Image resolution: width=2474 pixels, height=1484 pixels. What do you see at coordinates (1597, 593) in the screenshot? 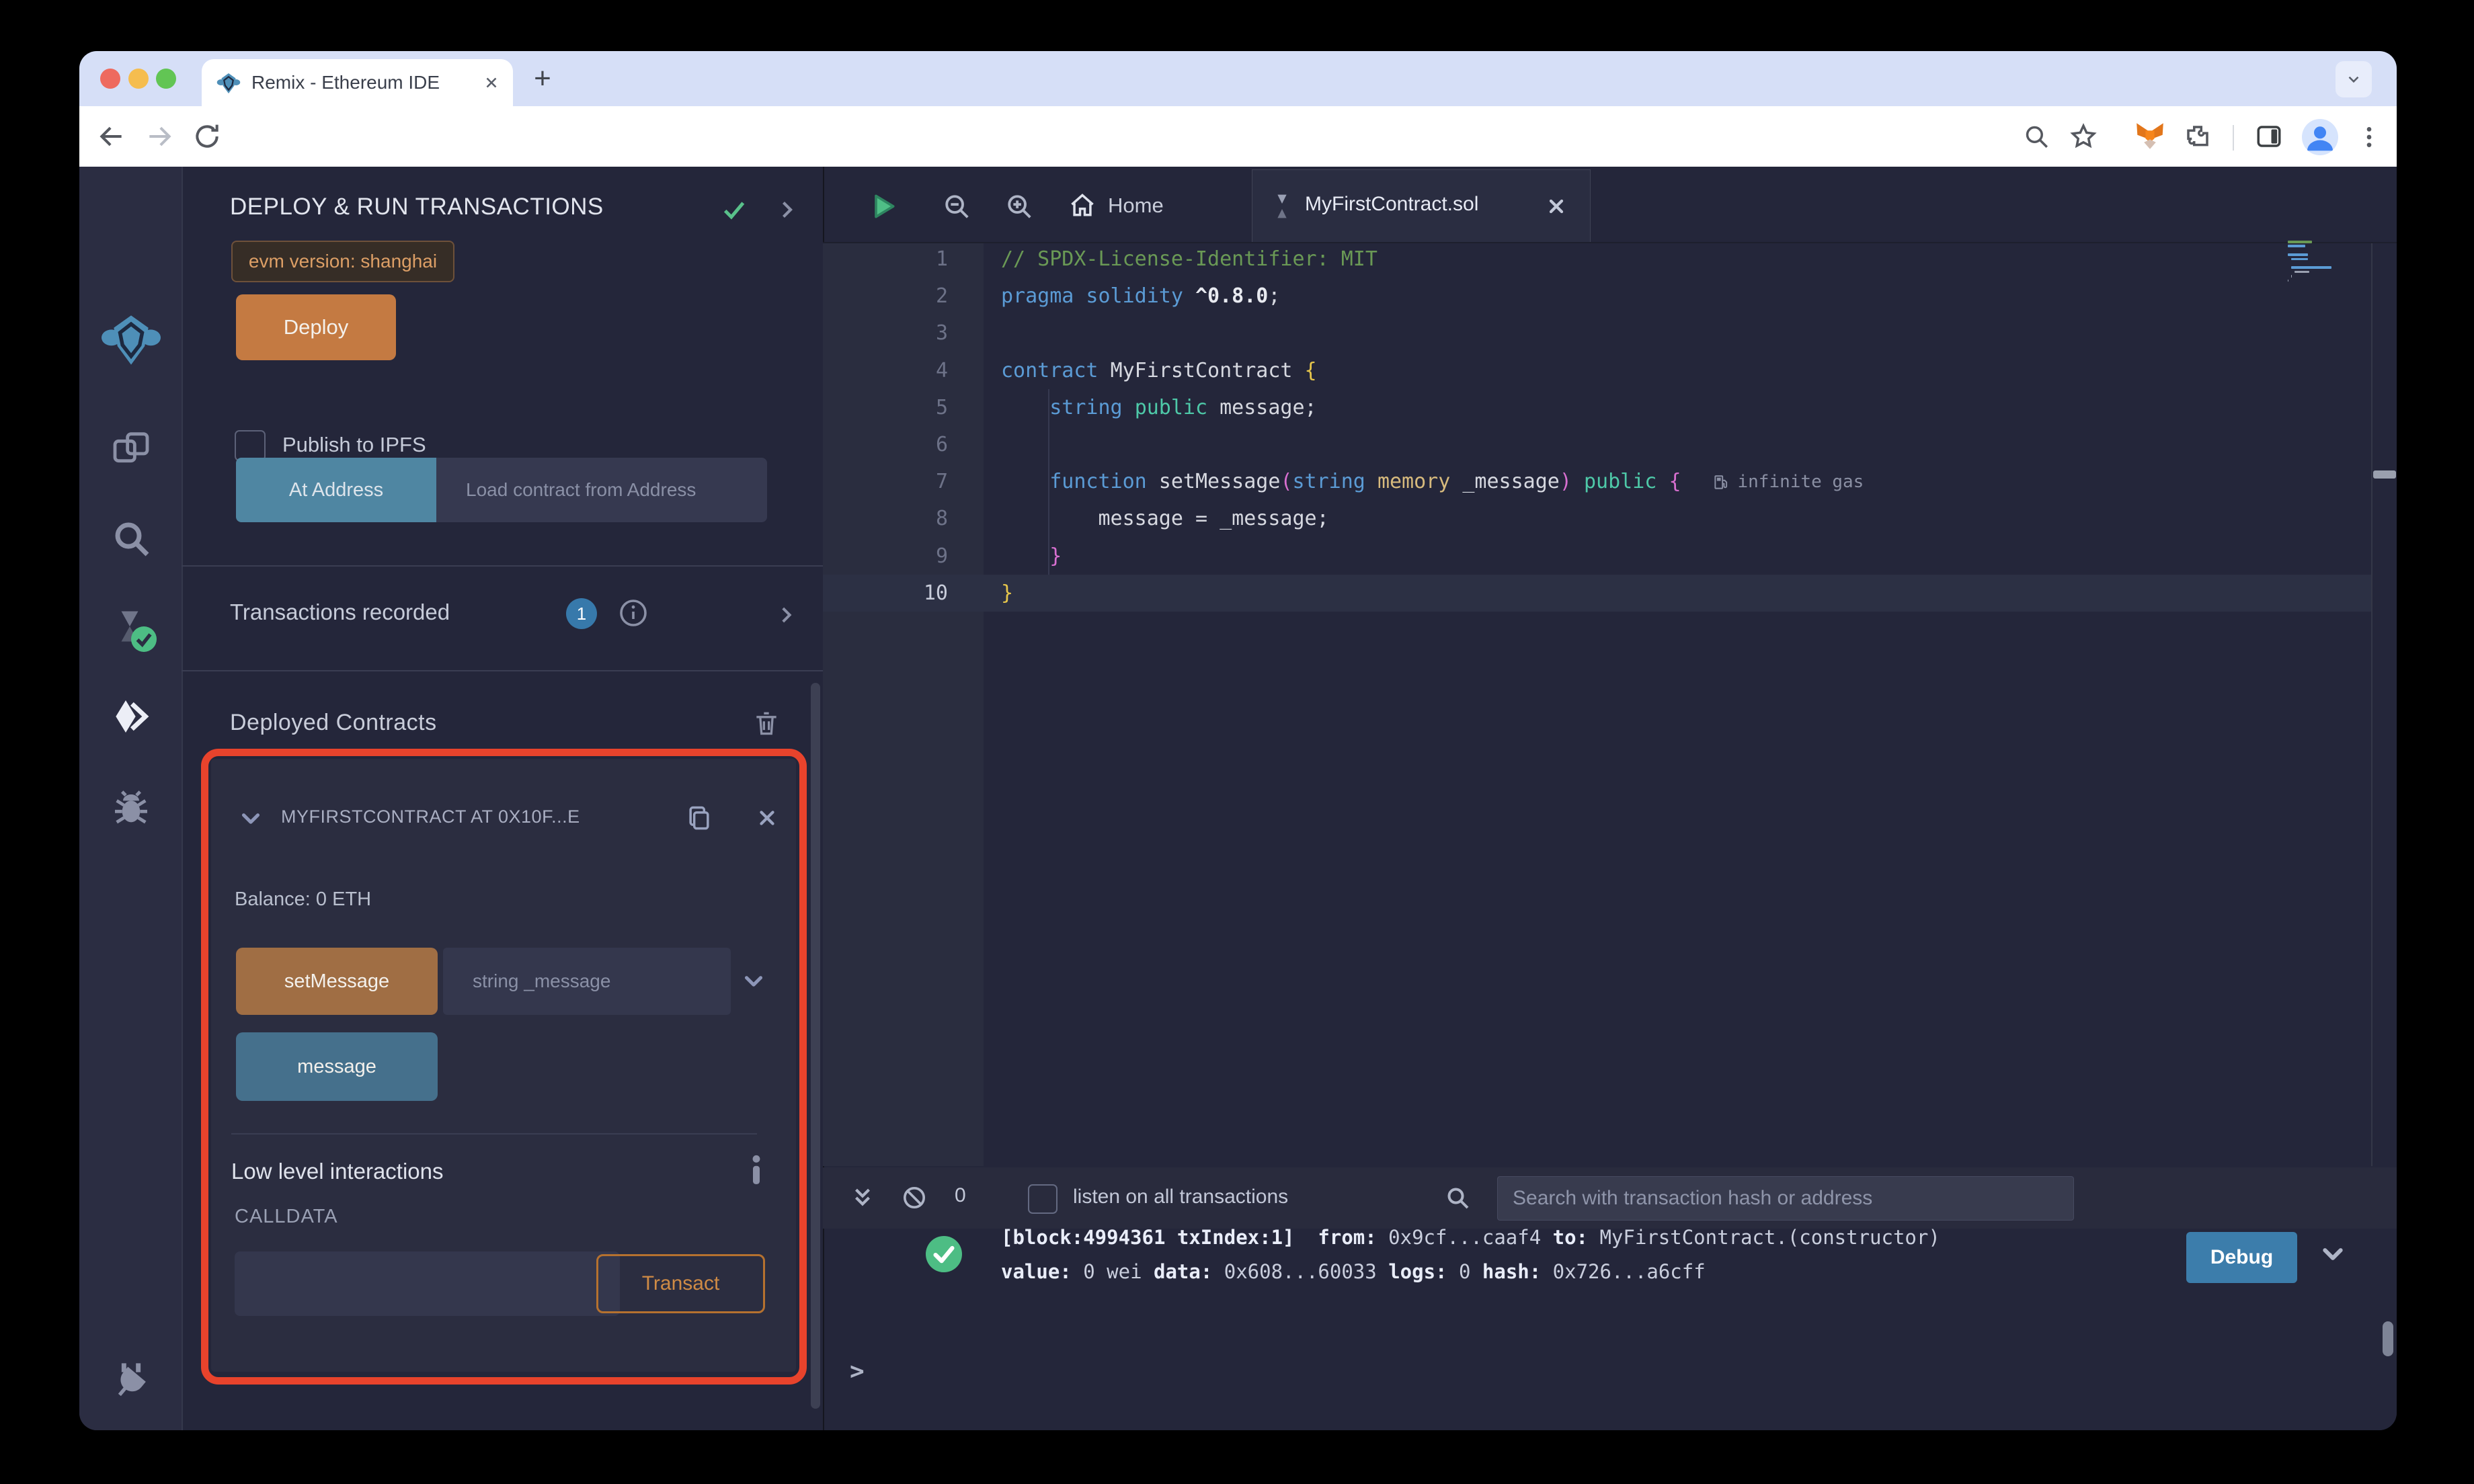
I see `code-line: 10}` at bounding box center [1597, 593].